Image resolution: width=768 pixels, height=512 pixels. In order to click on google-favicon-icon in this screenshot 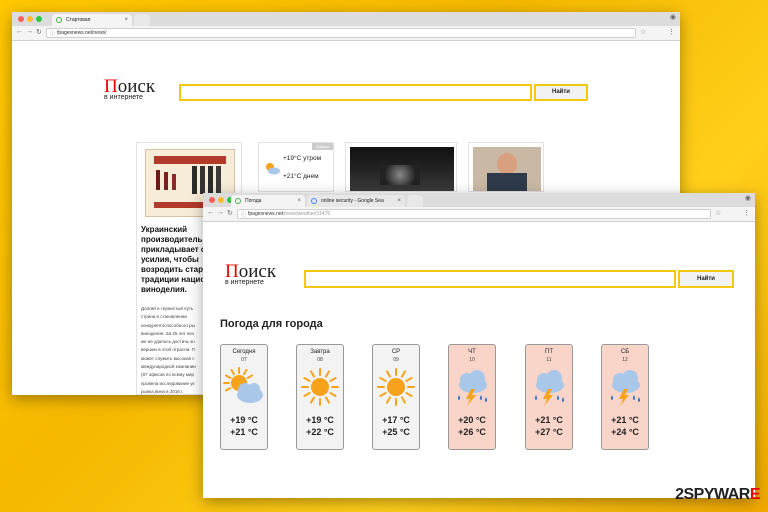, I will do `click(314, 201)`.